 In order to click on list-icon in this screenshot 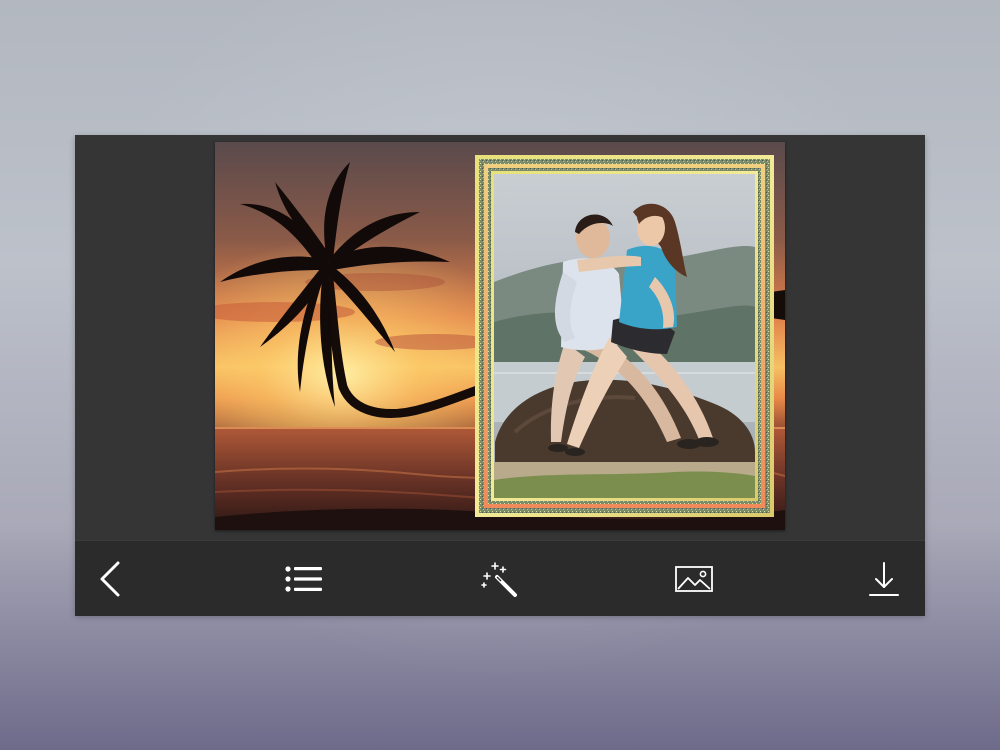, I will do `click(303, 579)`.